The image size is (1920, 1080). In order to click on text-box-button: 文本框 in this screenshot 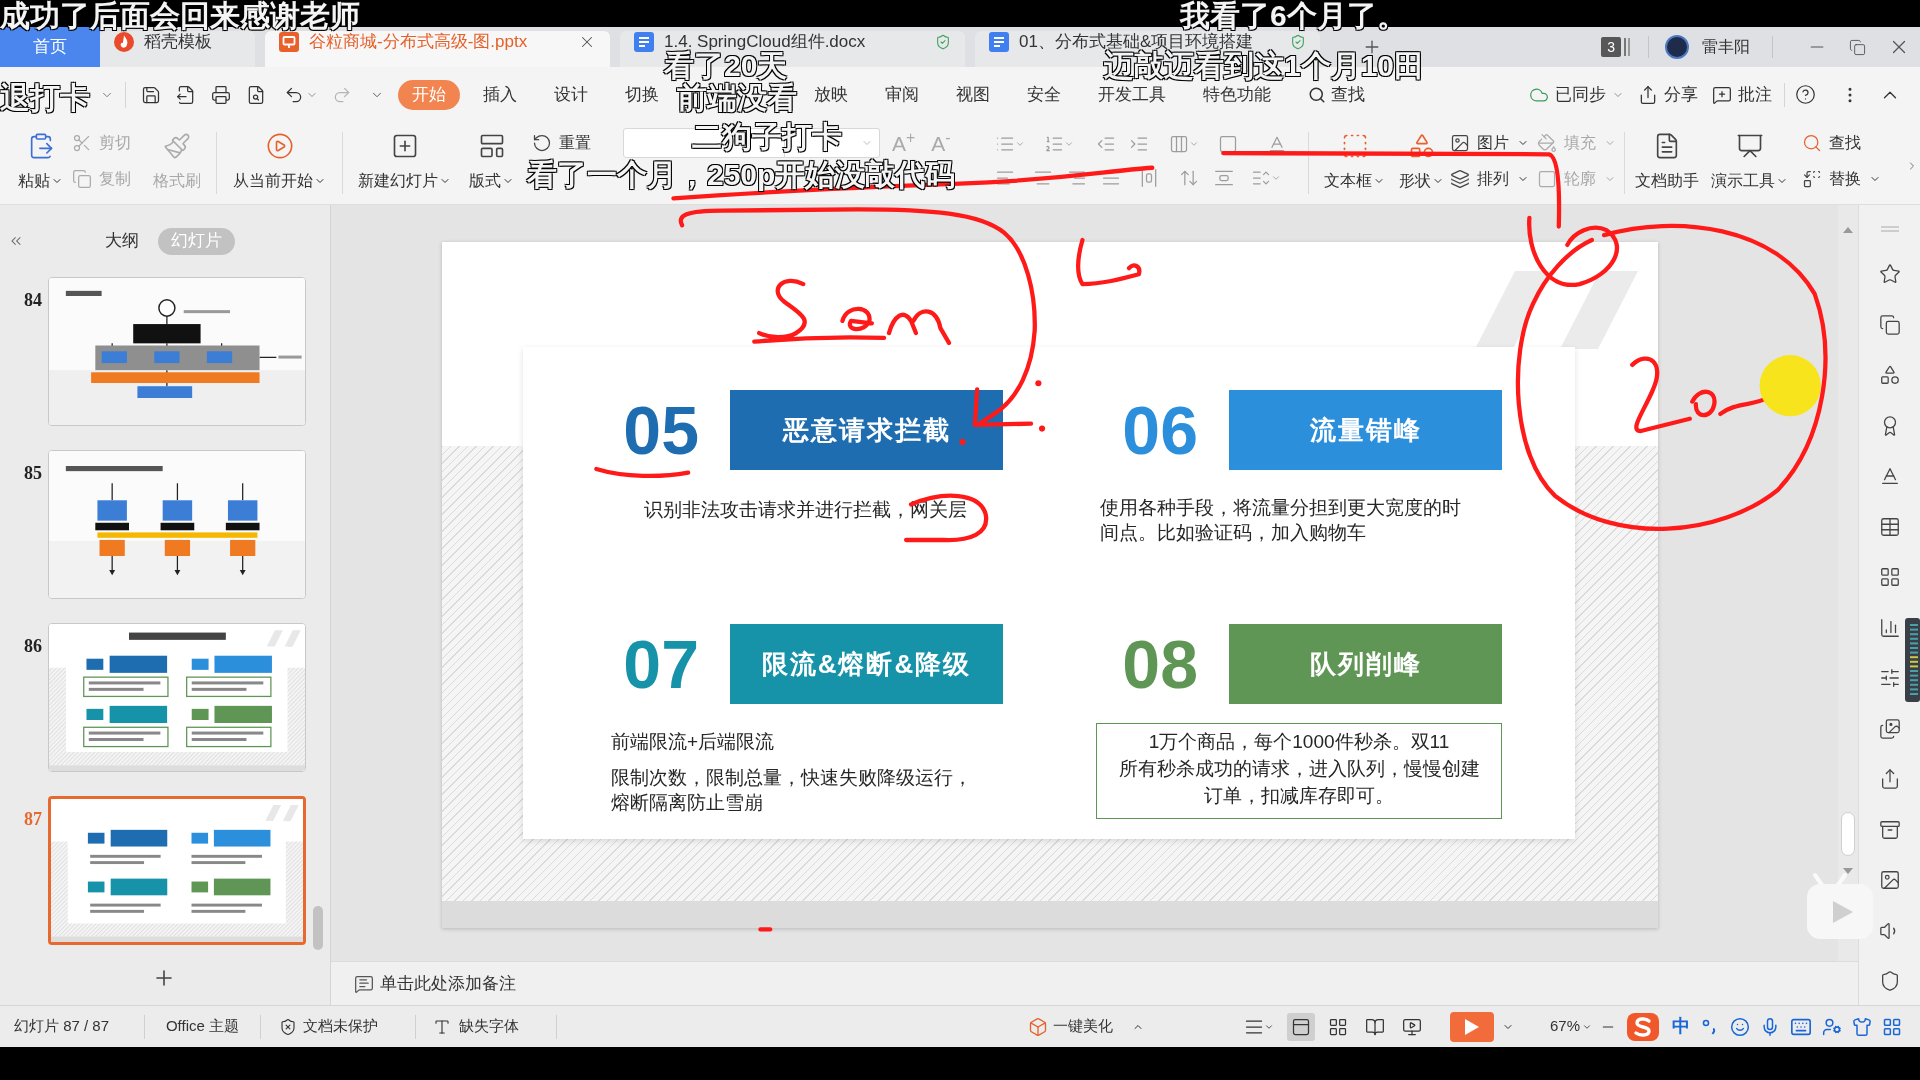, I will do `click(1355, 163)`.